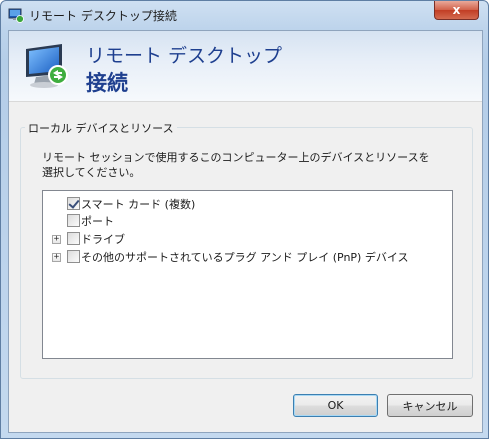 This screenshot has height=439, width=489. I want to click on ok-button: OK, so click(335, 405).